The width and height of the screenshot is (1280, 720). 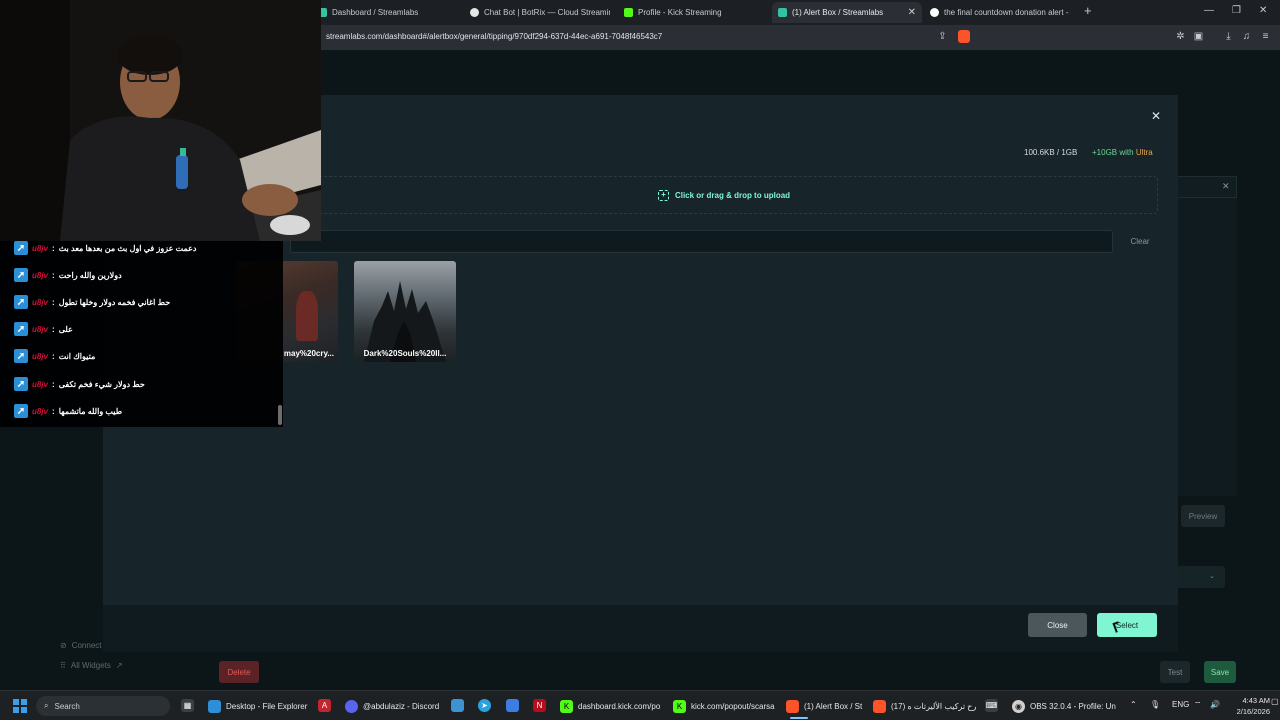 I want to click on windows-start-icon, so click(x=20, y=706).